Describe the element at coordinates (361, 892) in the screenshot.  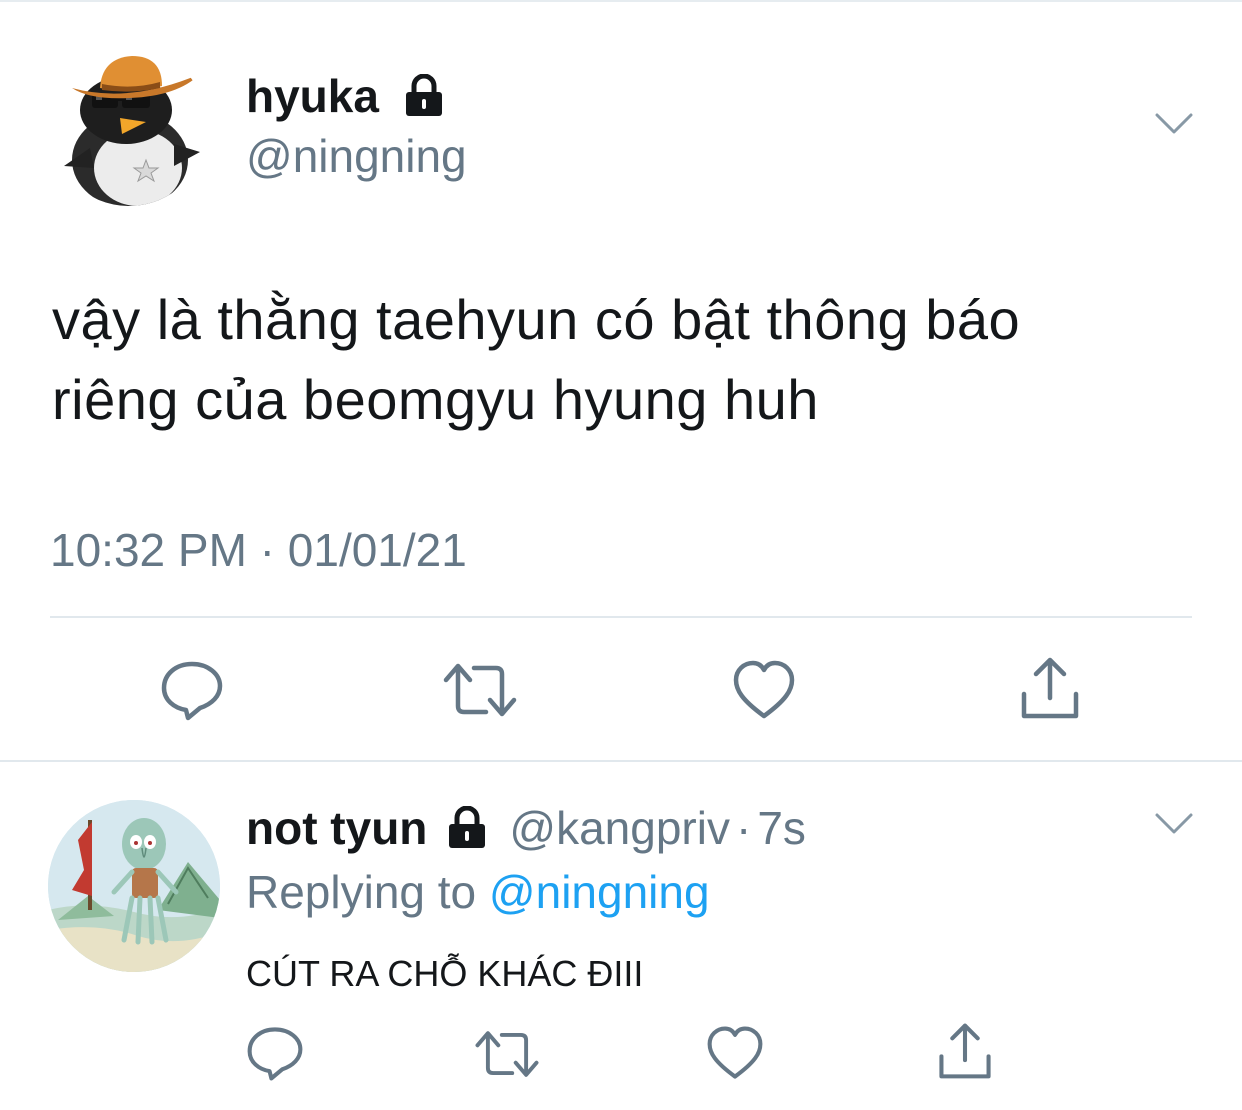
I see `replying-to-label: Replying to` at that location.